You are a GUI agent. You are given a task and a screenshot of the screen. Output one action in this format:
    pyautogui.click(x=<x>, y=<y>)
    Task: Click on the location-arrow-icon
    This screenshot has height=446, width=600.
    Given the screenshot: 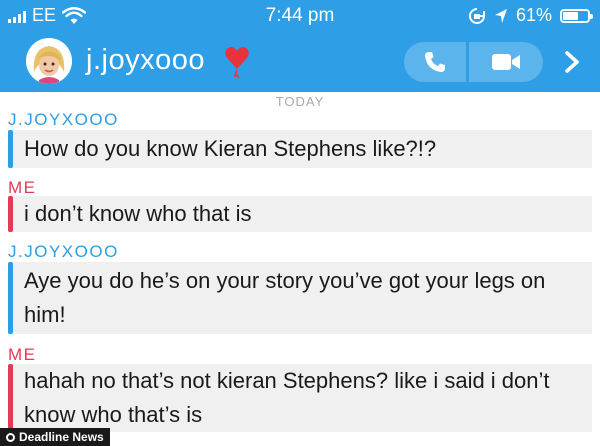 What is the action you would take?
    pyautogui.click(x=500, y=15)
    